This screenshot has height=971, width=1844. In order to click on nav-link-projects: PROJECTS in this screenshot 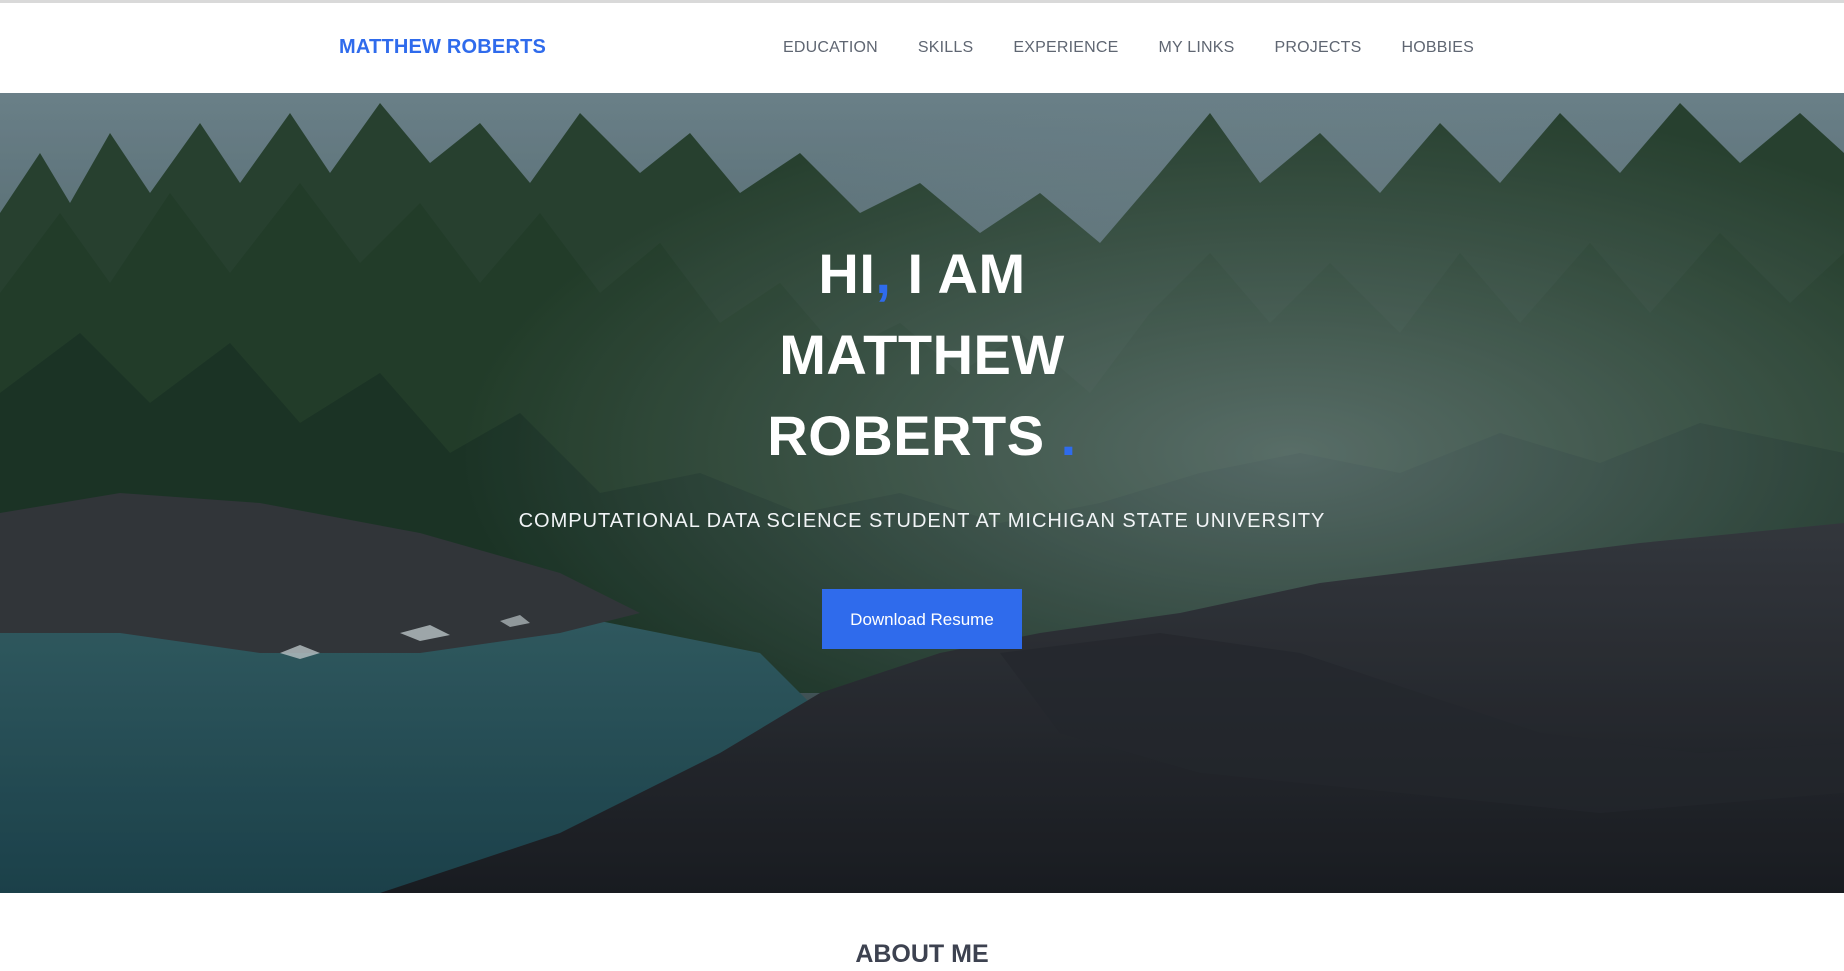, I will do `click(1318, 47)`.